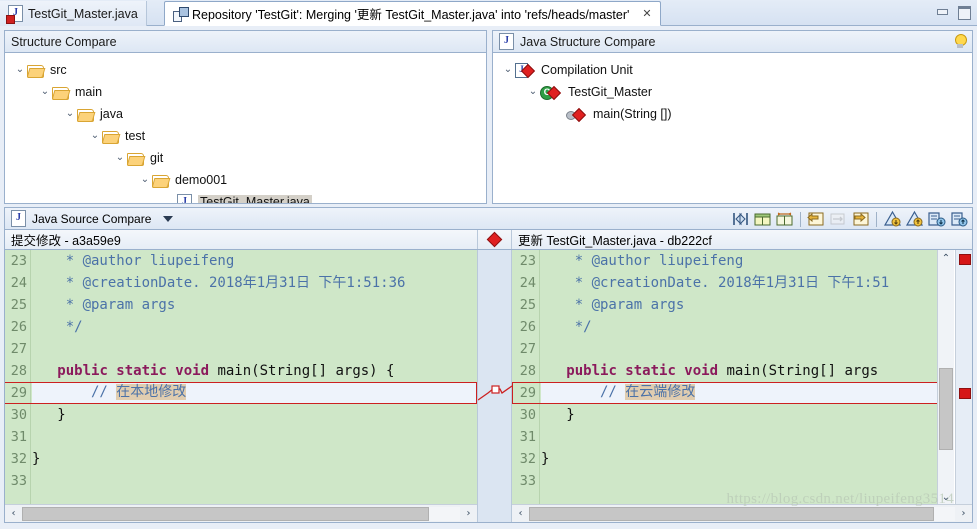 Image resolution: width=977 pixels, height=529 pixels. I want to click on ignore-whitespace-icon, so click(784, 219).